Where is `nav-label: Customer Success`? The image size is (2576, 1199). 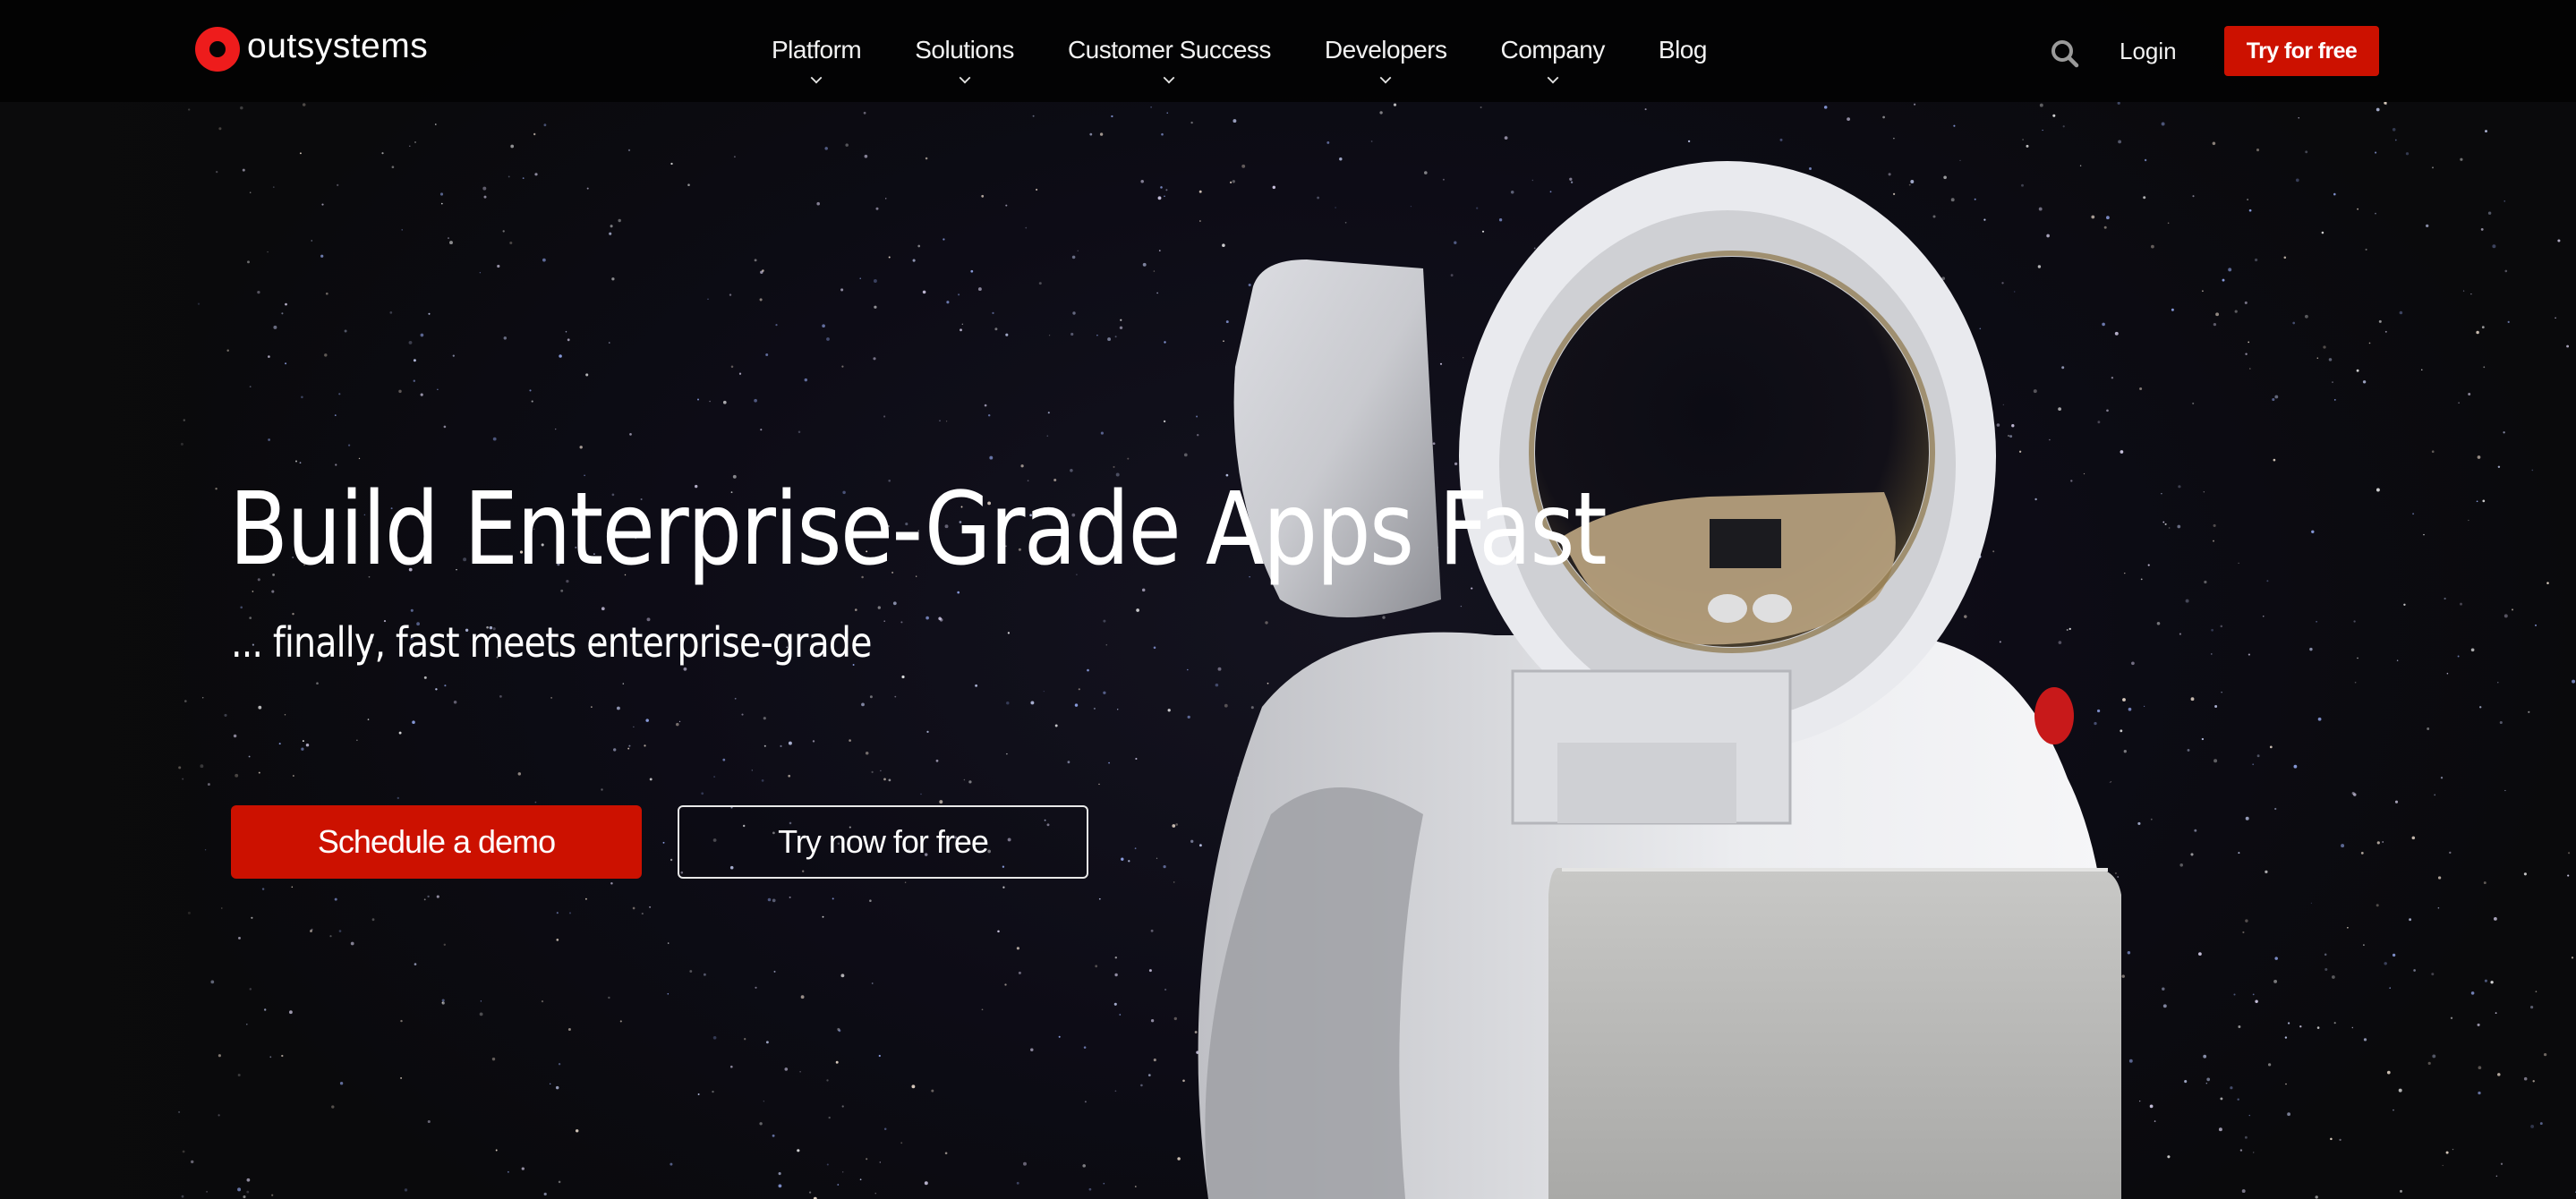
nav-label: Customer Success is located at coordinates (1169, 50).